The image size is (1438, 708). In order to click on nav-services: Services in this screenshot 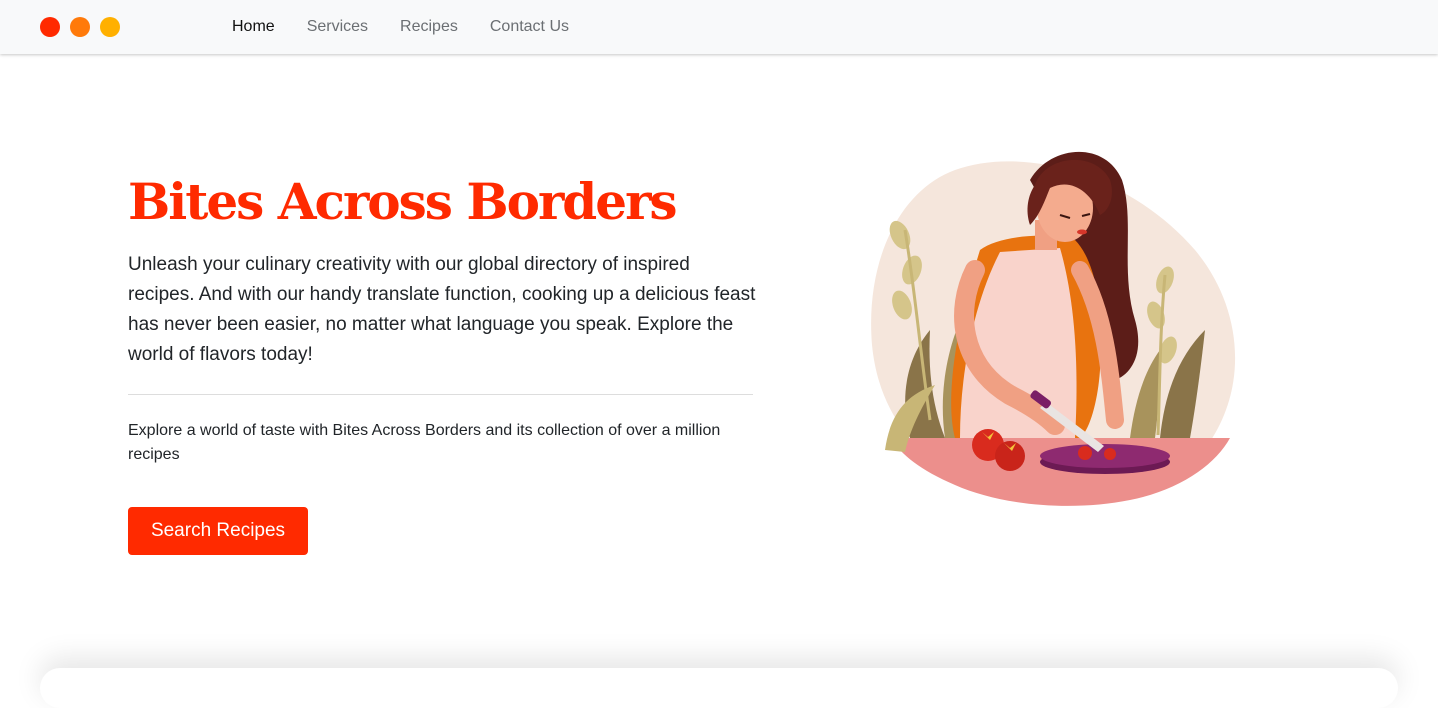, I will do `click(337, 27)`.